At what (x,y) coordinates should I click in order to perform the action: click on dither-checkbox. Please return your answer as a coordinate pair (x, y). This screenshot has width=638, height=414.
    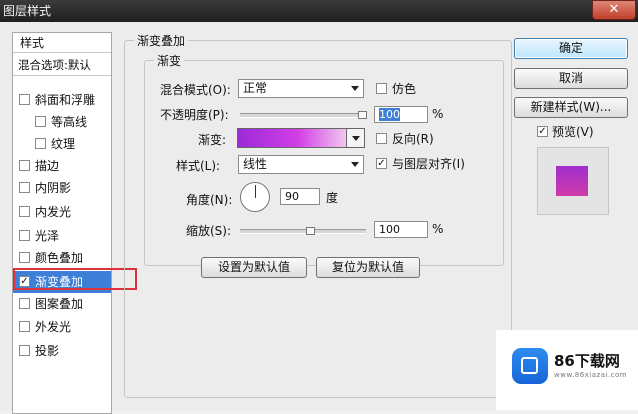
    Looking at the image, I should click on (381, 88).